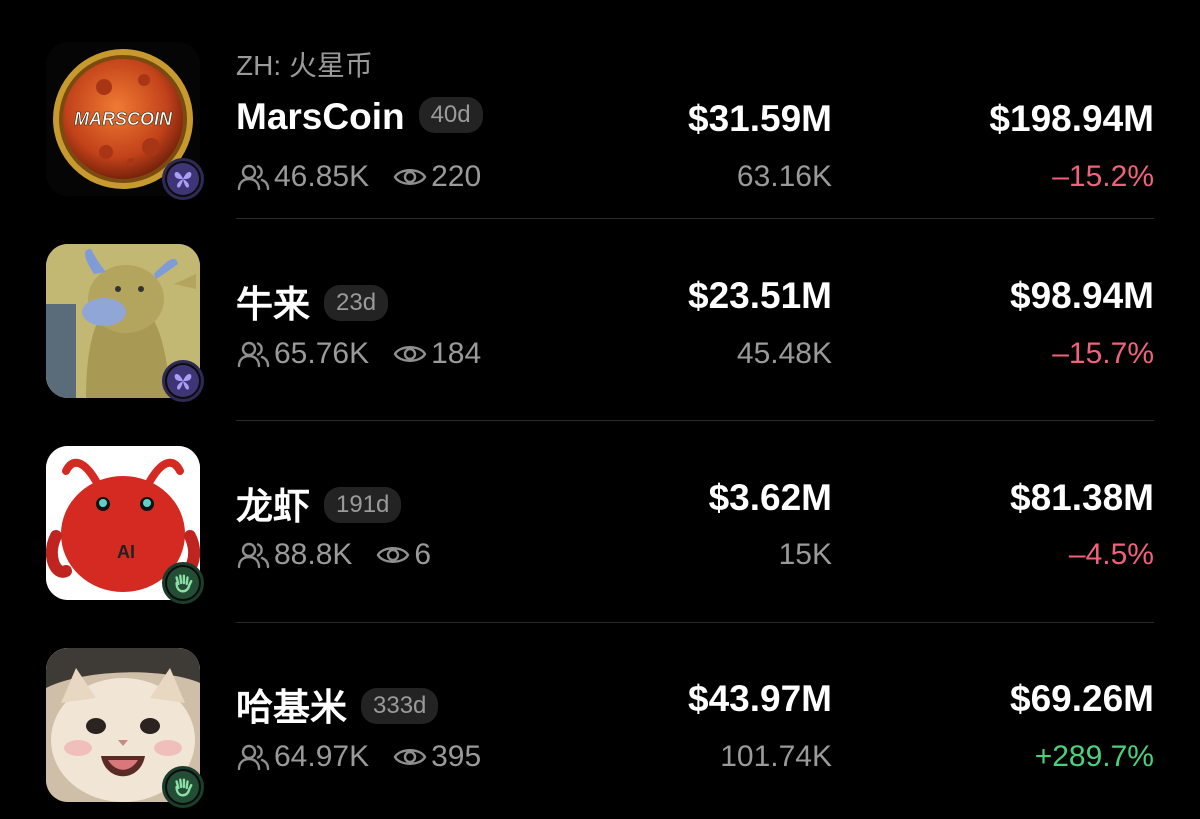  I want to click on token-market-cap: $69.26M, so click(1082, 698).